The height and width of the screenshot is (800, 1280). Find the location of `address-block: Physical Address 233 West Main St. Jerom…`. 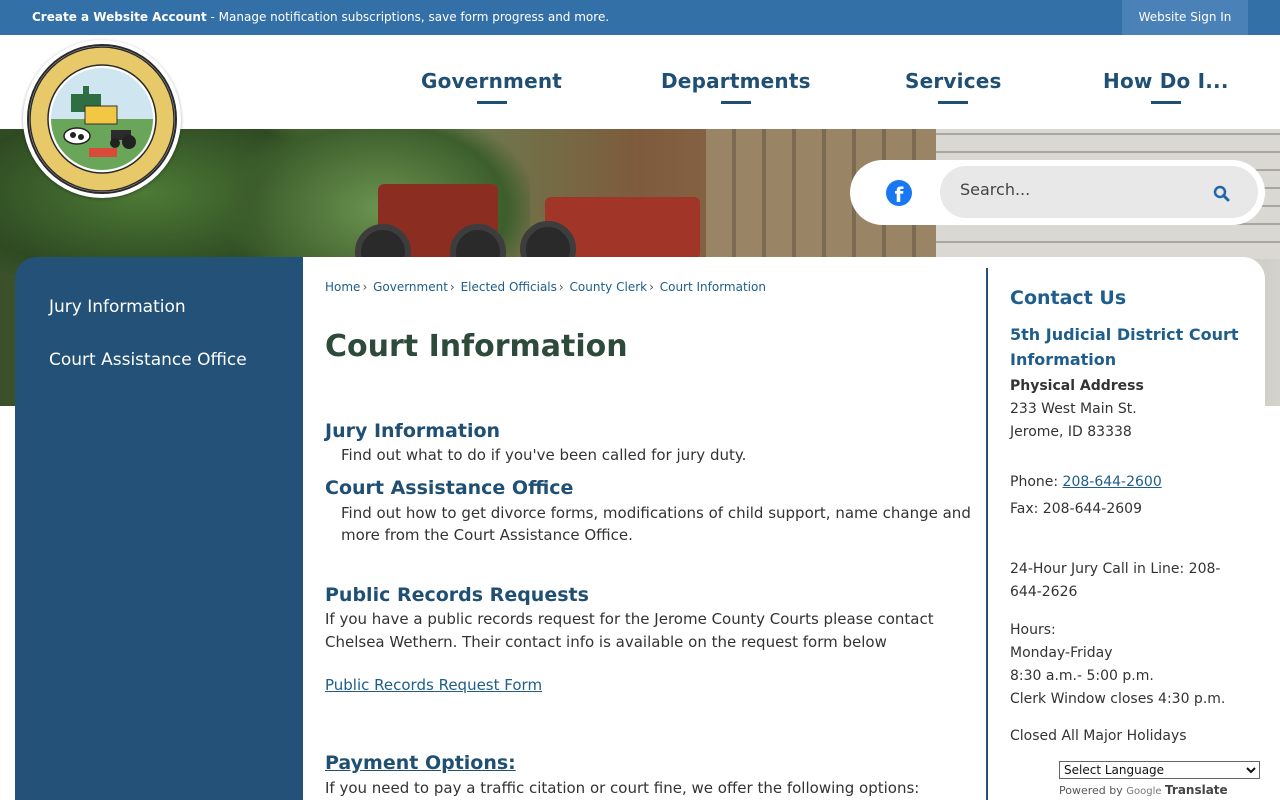

address-block: Physical Address 233 West Main St. Jerom… is located at coordinates (1130, 409).